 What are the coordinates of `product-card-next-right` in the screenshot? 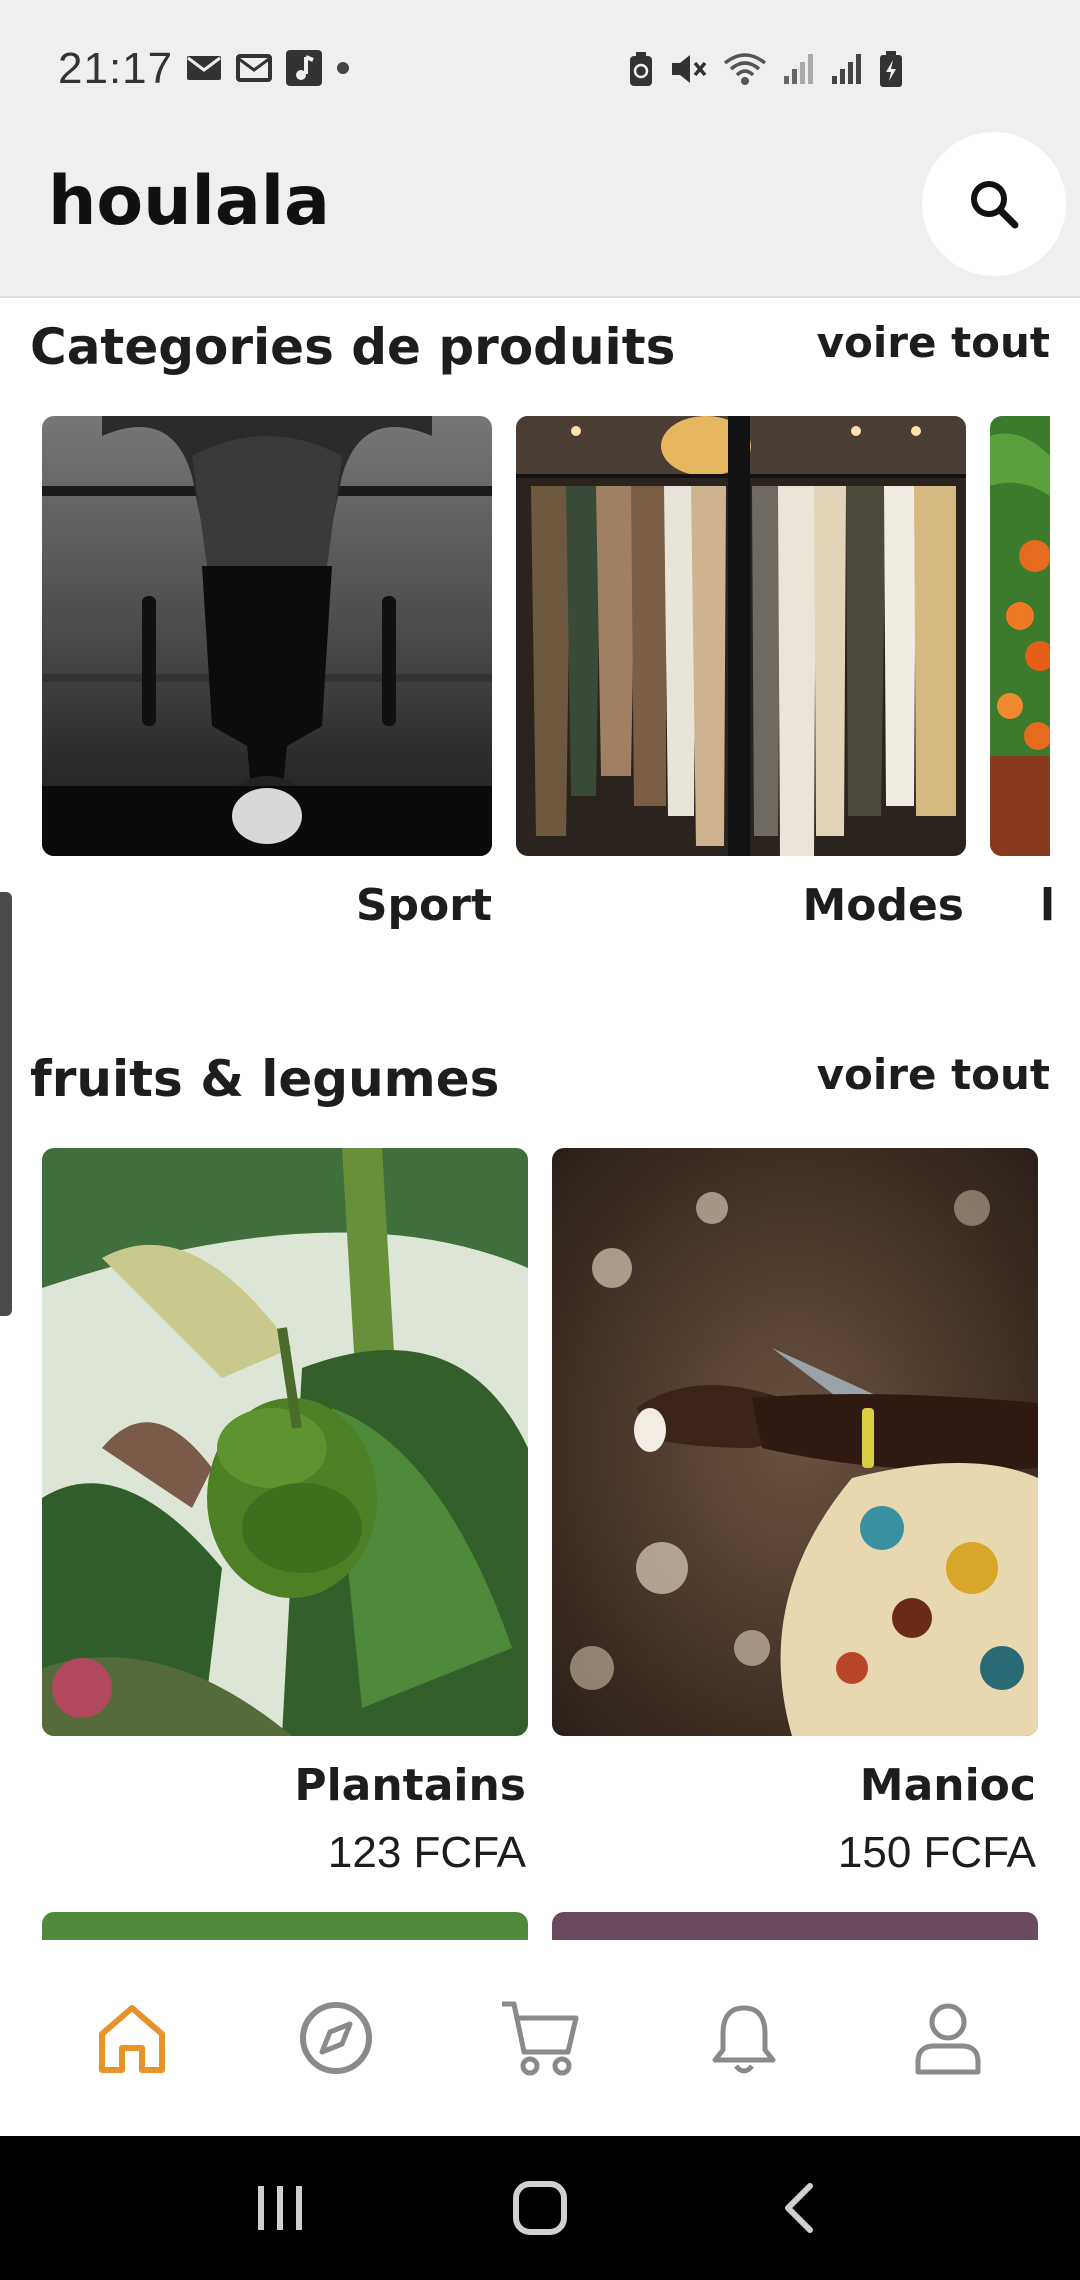 It's located at (795, 1926).